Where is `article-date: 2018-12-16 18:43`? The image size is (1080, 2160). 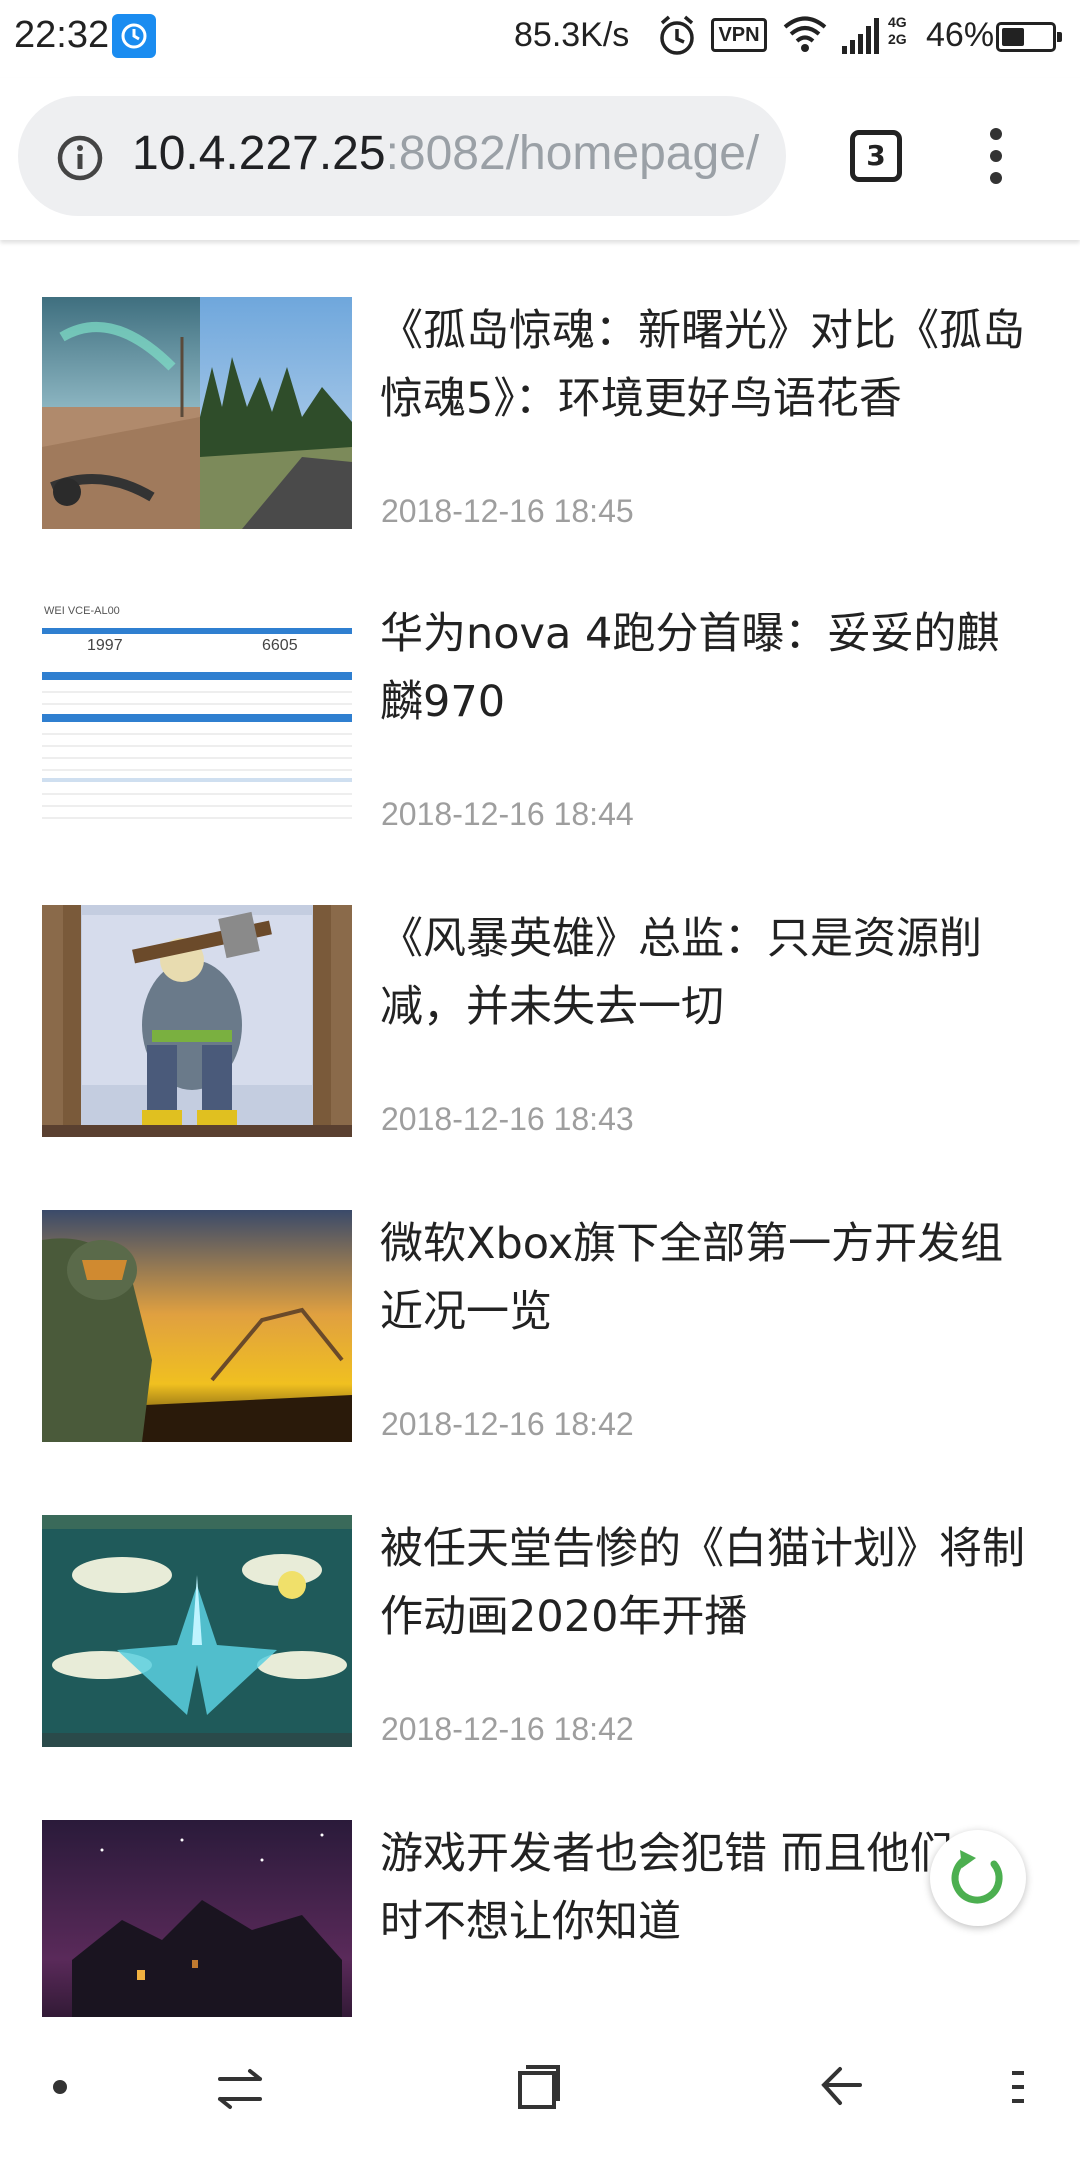 article-date: 2018-12-16 18:43 is located at coordinates (507, 1119).